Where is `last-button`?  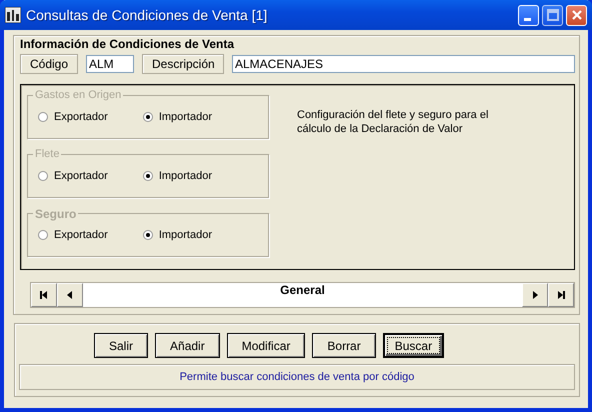
last-button is located at coordinates (561, 295).